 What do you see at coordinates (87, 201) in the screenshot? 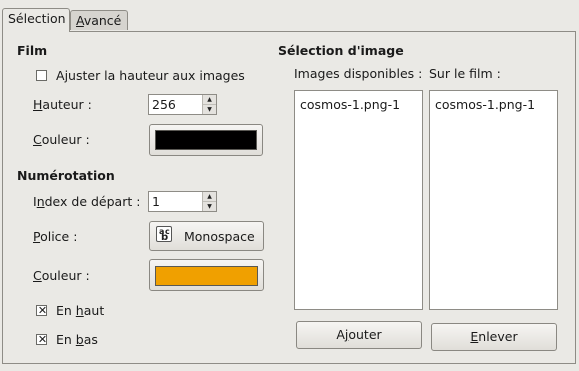
I see `start-index-label: Index de départ :` at bounding box center [87, 201].